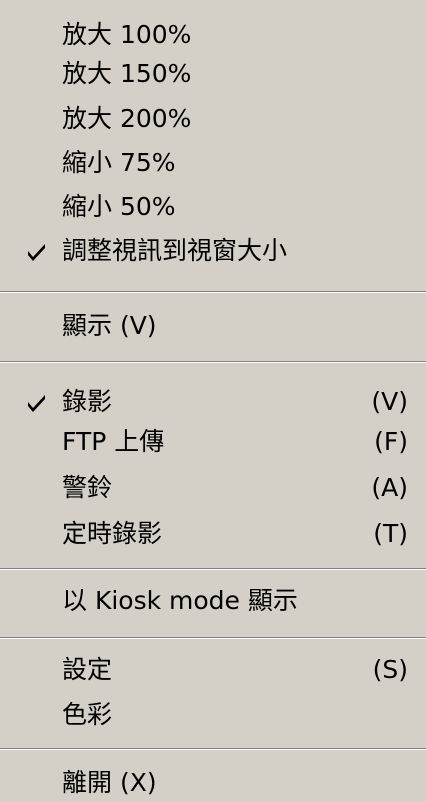 The width and height of the screenshot is (426, 801). Describe the element at coordinates (390, 669) in the screenshot. I see `menu-item-shortcut: (S)` at that location.